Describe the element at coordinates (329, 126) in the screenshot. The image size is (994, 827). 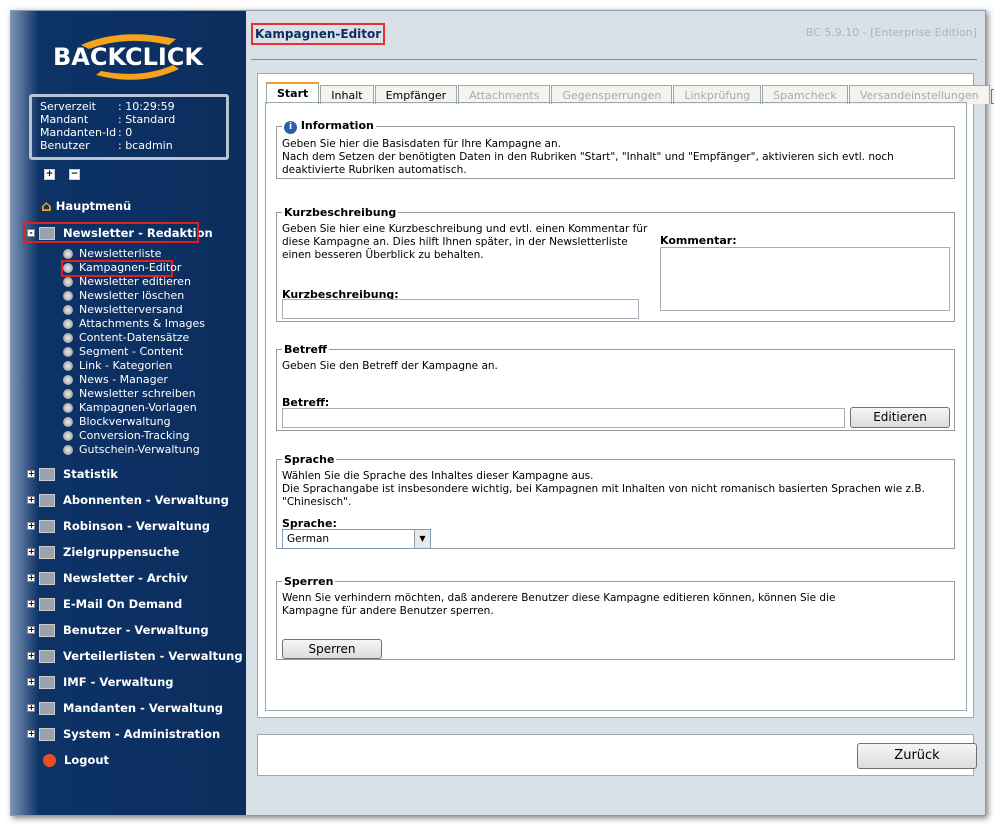
I see `section-legend: i Information` at that location.